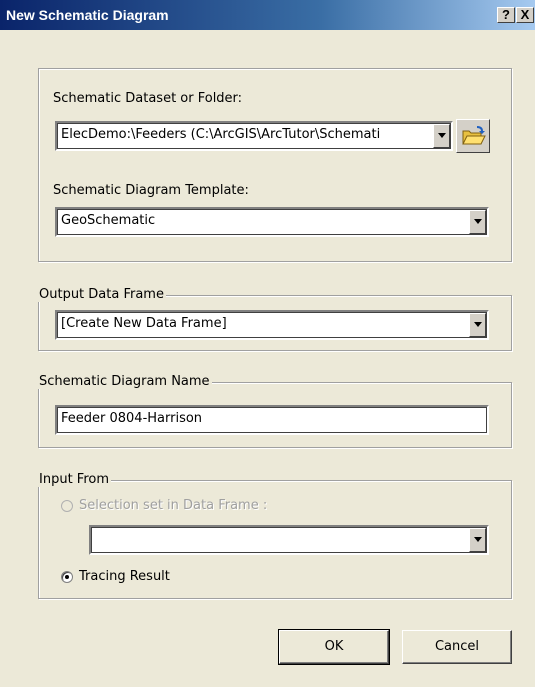 This screenshot has width=535, height=687. What do you see at coordinates (289, 540) in the screenshot?
I see `selection-frame-combo` at bounding box center [289, 540].